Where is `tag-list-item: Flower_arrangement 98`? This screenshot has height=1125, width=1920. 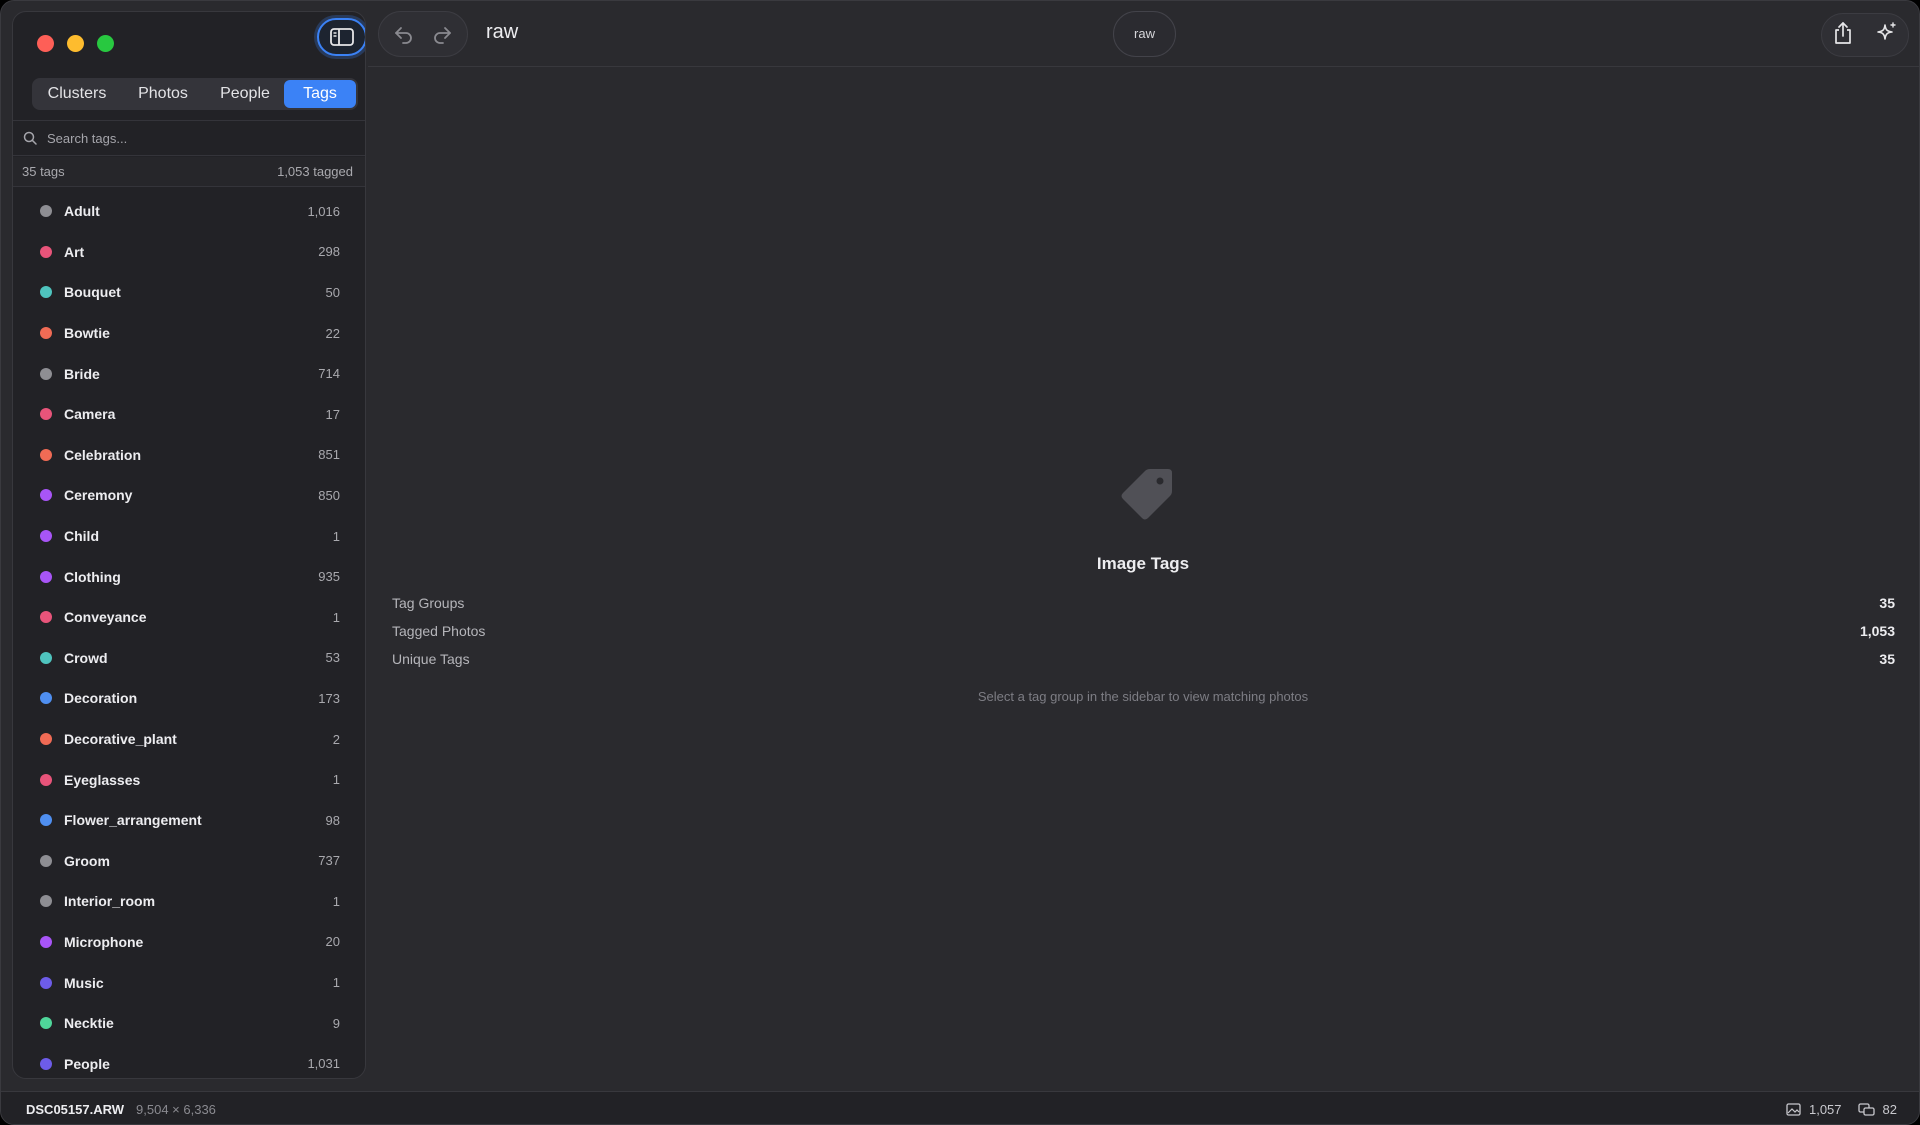
tag-list-item: Flower_arrangement 98 is located at coordinates (189, 820).